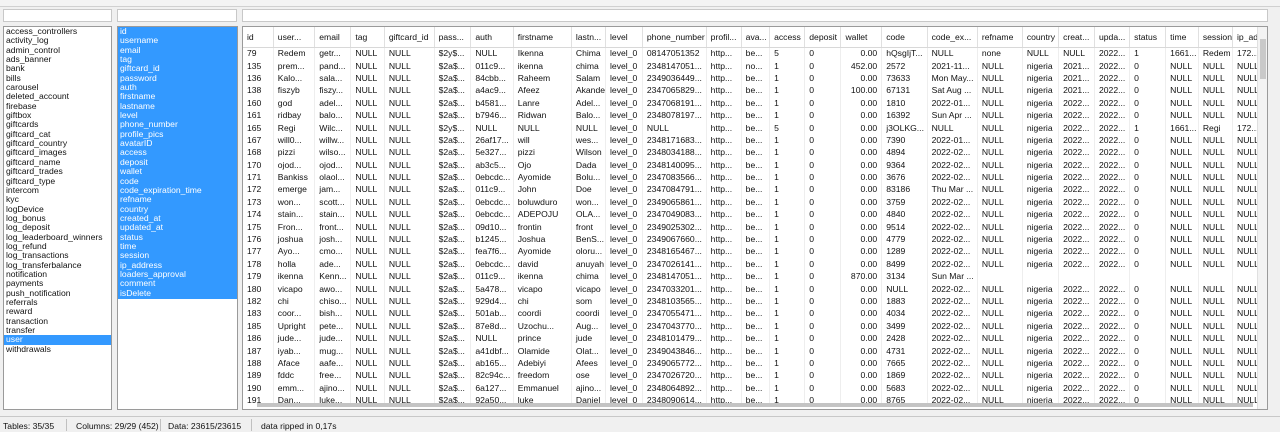  What do you see at coordinates (904, 102) in the screenshot?
I see `table-cell: 1810` at bounding box center [904, 102].